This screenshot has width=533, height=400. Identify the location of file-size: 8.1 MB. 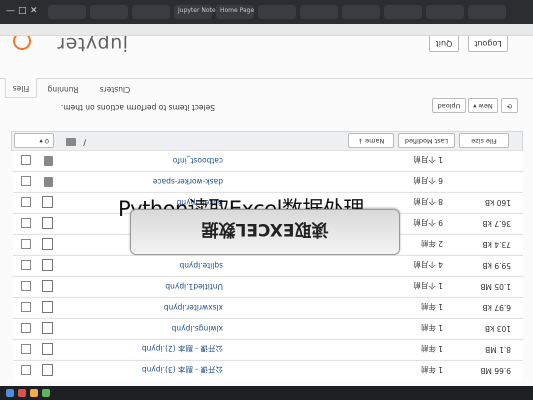
(498, 349).